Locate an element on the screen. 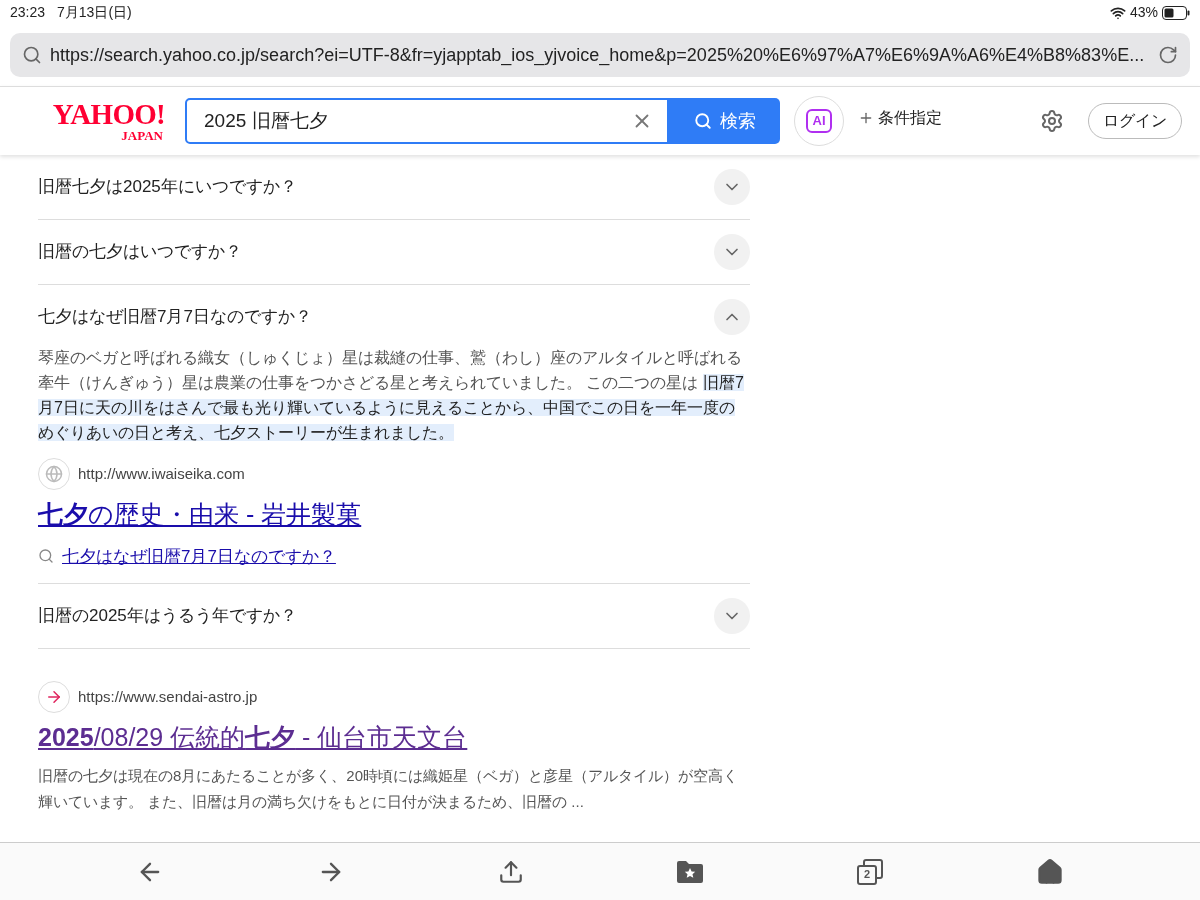  search-field: 2025 旧暦七夕 is located at coordinates (427, 121).